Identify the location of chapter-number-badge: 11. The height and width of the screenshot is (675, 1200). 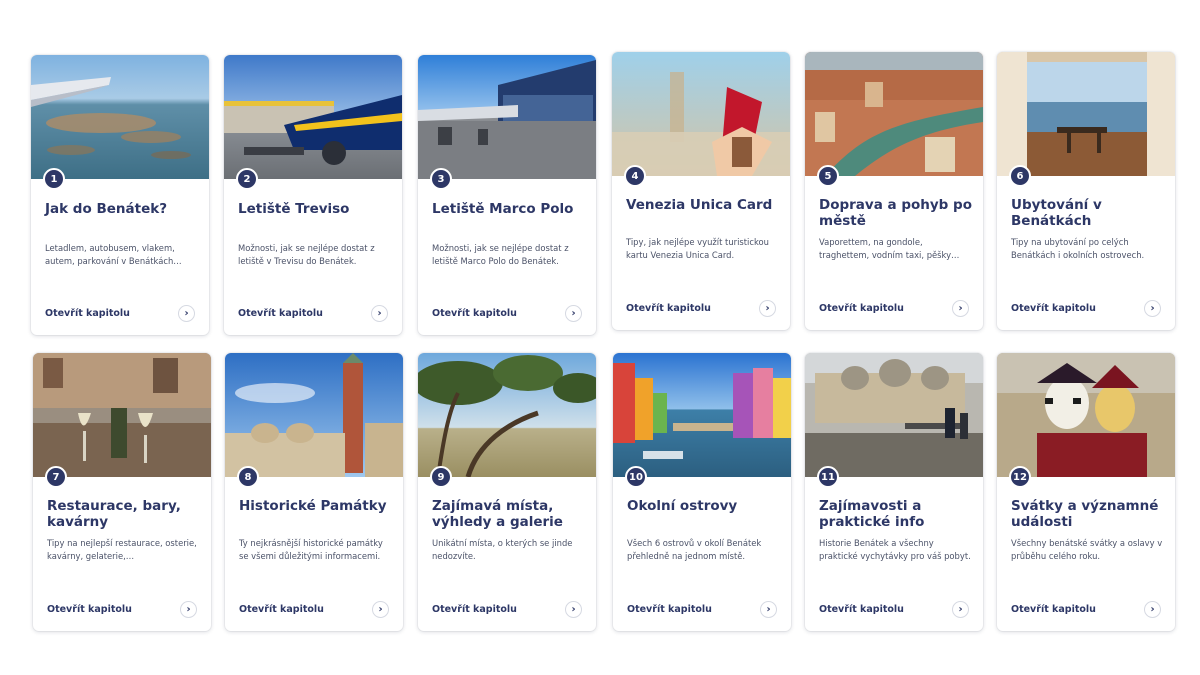
(828, 477).